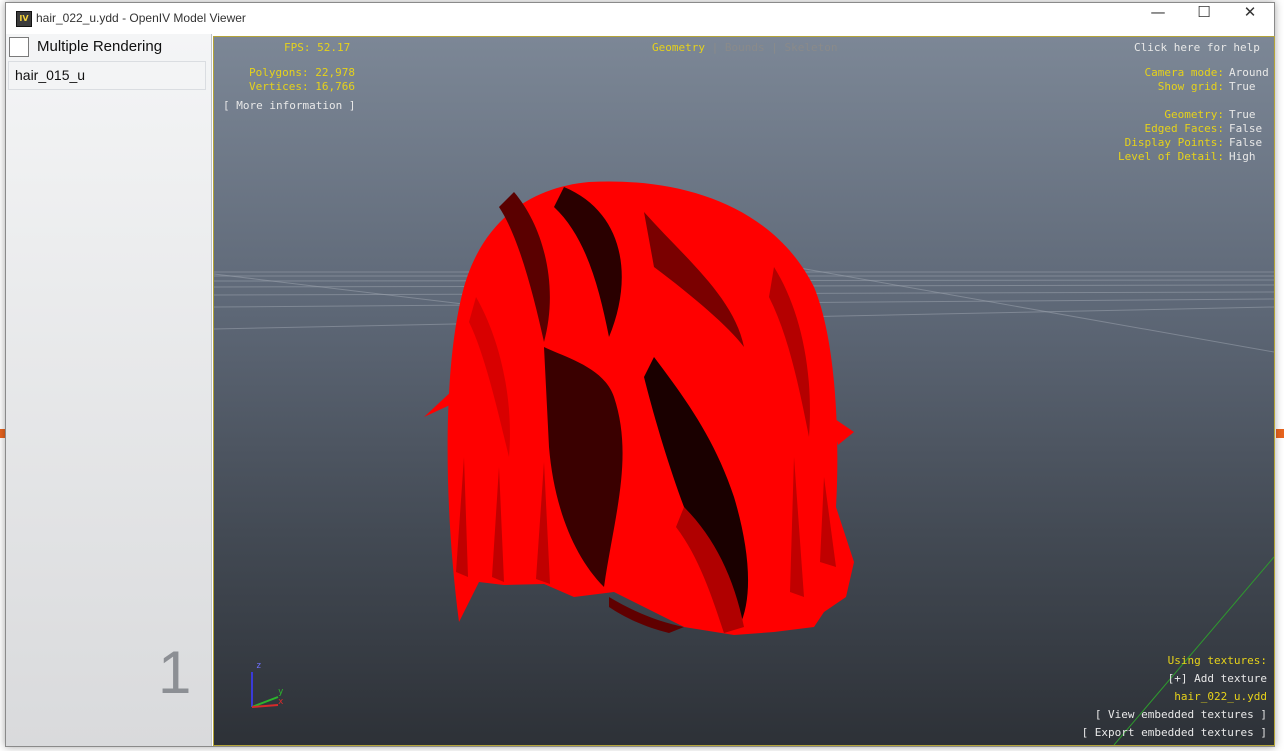 Image resolution: width=1284 pixels, height=751 pixels. I want to click on help-link: Click here for help, so click(1197, 47).